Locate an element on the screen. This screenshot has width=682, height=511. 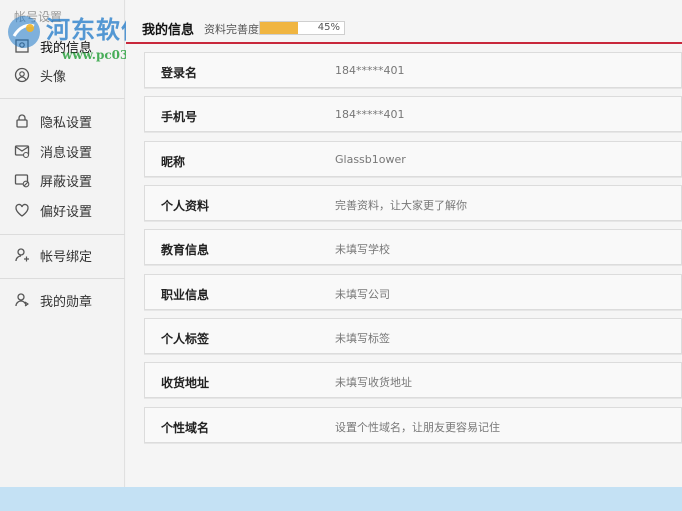
info-row-value: 未填写收货地址 is located at coordinates (373, 382).